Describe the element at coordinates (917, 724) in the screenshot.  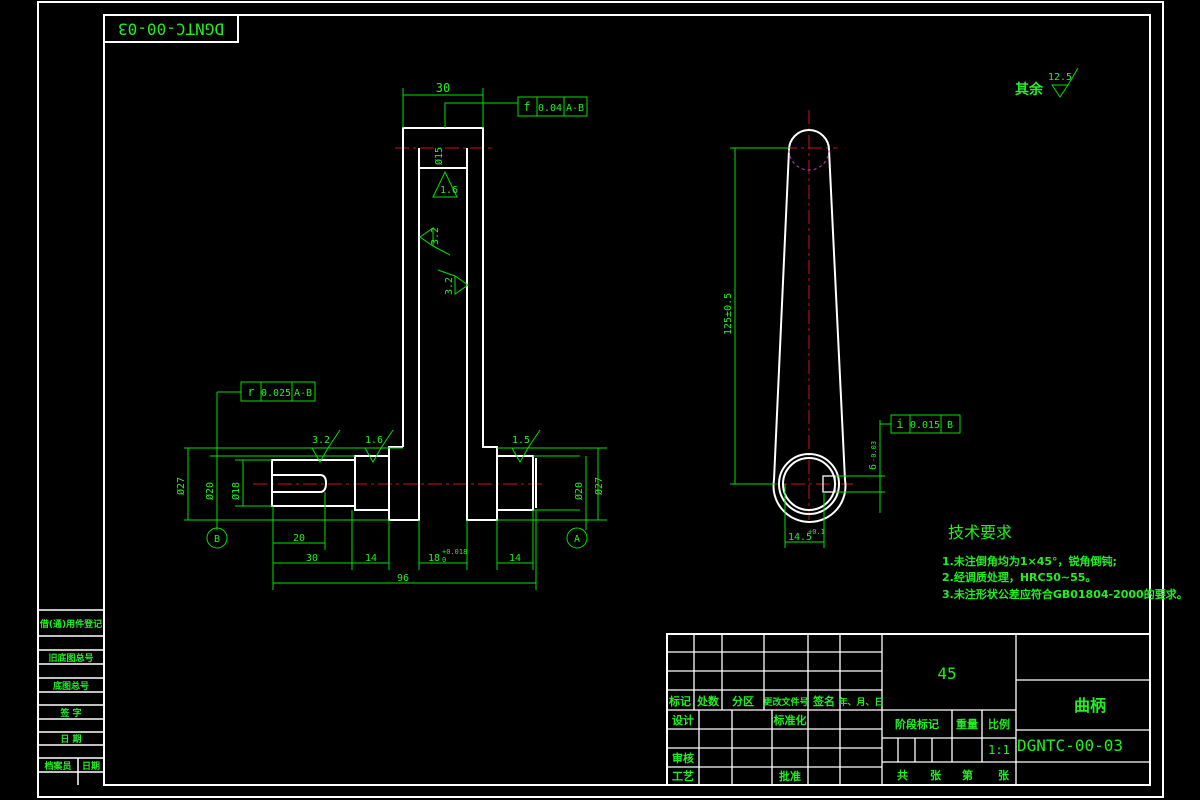
I see `drawing-text: 阶段标记` at that location.